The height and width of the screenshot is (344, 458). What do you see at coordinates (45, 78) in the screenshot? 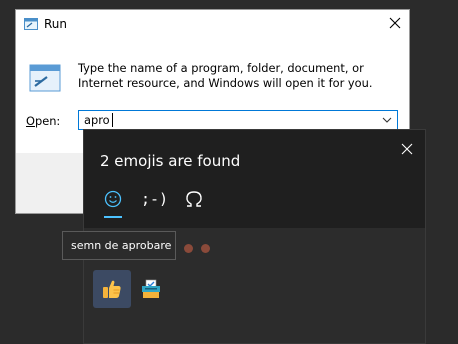
I see `run-program-icon` at bounding box center [45, 78].